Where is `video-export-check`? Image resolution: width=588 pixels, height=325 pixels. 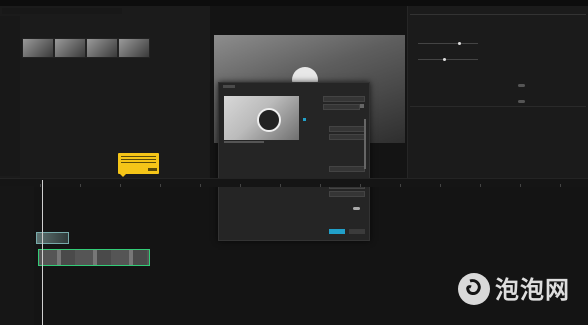
video-export-check is located at coordinates (304, 119).